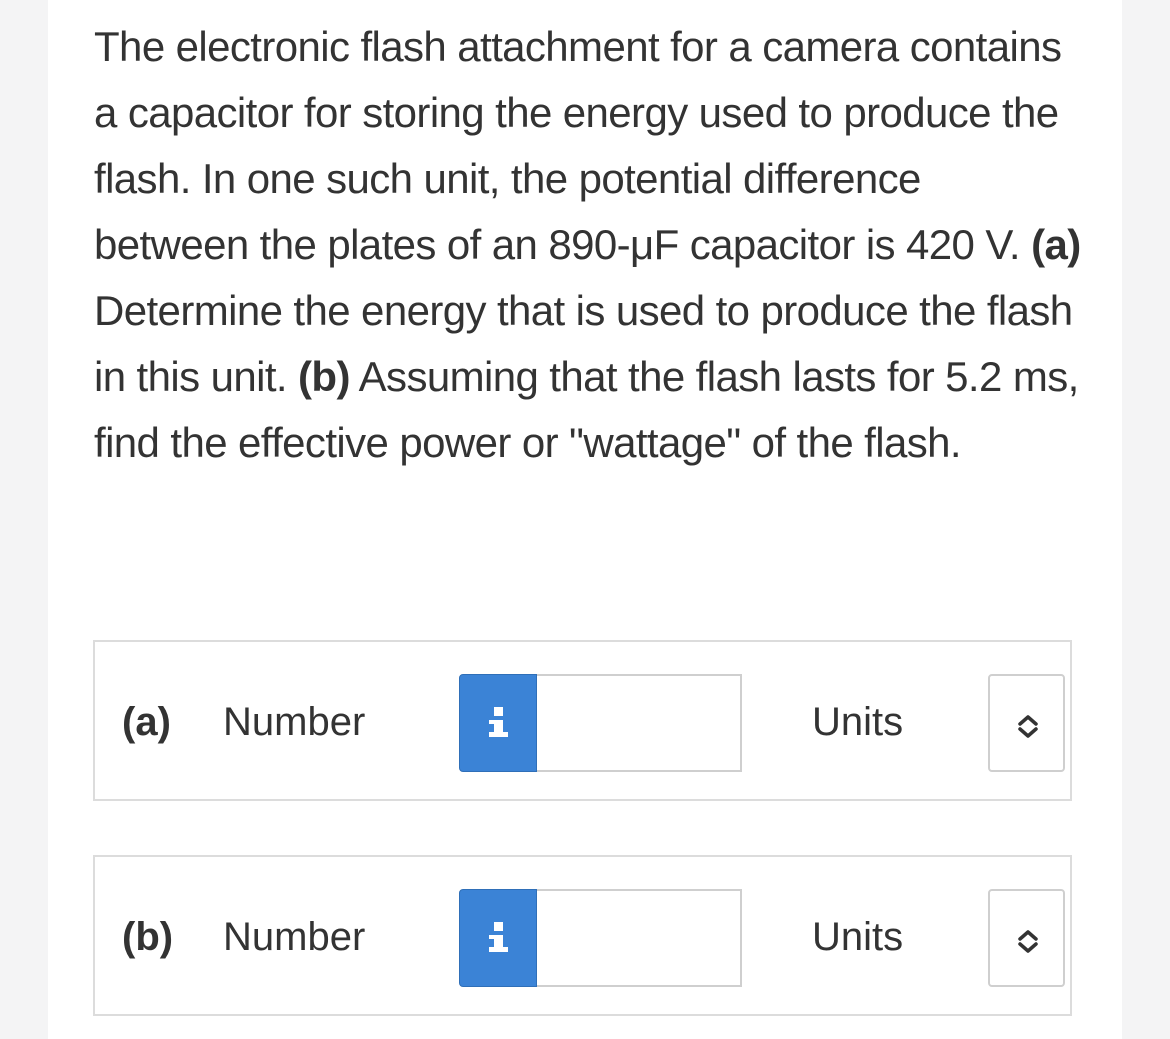 The width and height of the screenshot is (1170, 1039). What do you see at coordinates (1056, 244) in the screenshot?
I see `part-a-marker: (a)` at bounding box center [1056, 244].